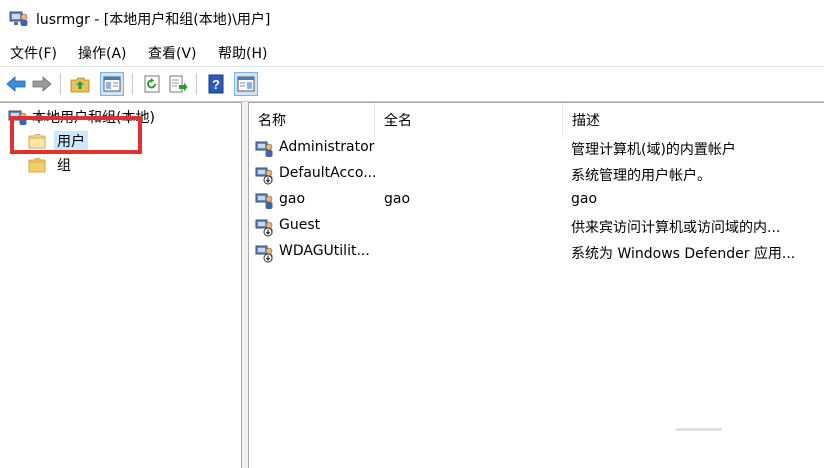 This screenshot has width=824, height=468. I want to click on user-full-name: gao, so click(397, 199).